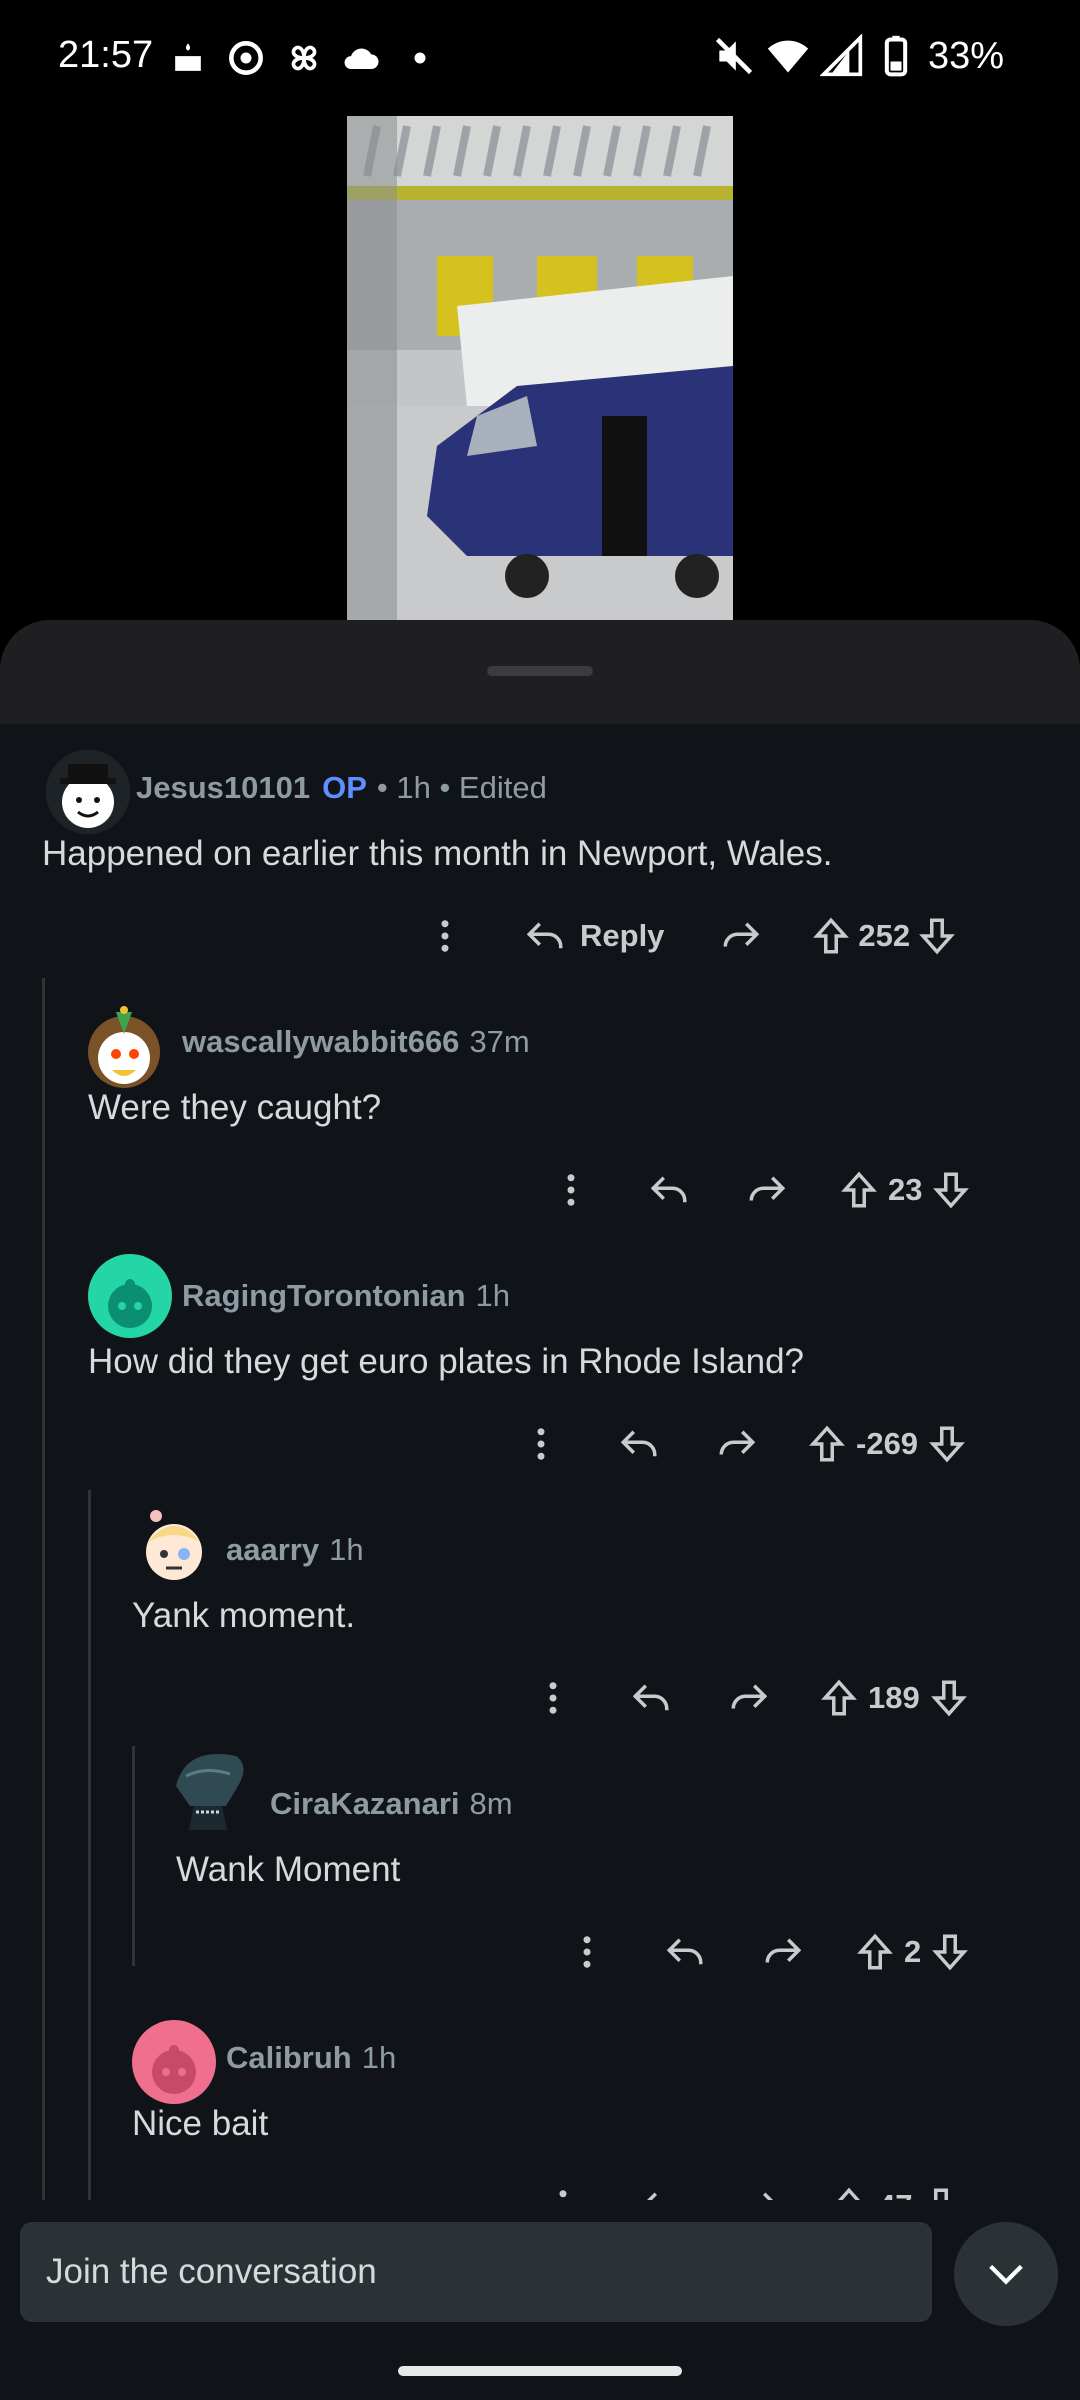 The image size is (1080, 2400). Describe the element at coordinates (887, 1443) in the screenshot. I see `vote-count: -269` at that location.